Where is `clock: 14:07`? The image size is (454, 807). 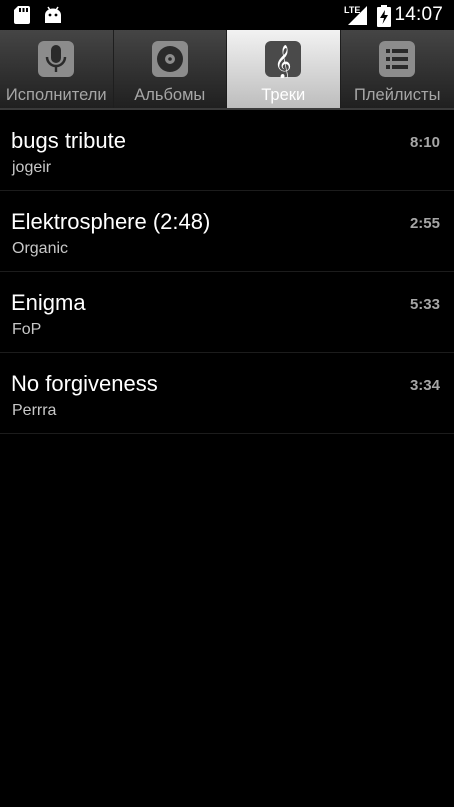
clock: 14:07 is located at coordinates (418, 14).